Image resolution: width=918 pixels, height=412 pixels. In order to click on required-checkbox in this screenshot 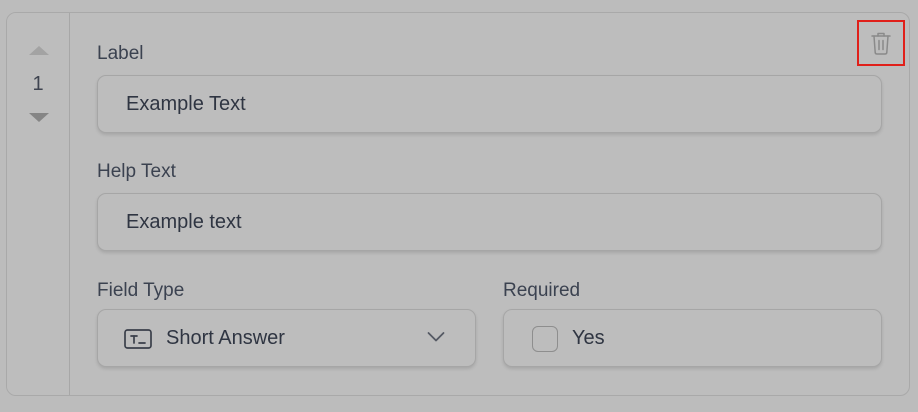, I will do `click(545, 339)`.